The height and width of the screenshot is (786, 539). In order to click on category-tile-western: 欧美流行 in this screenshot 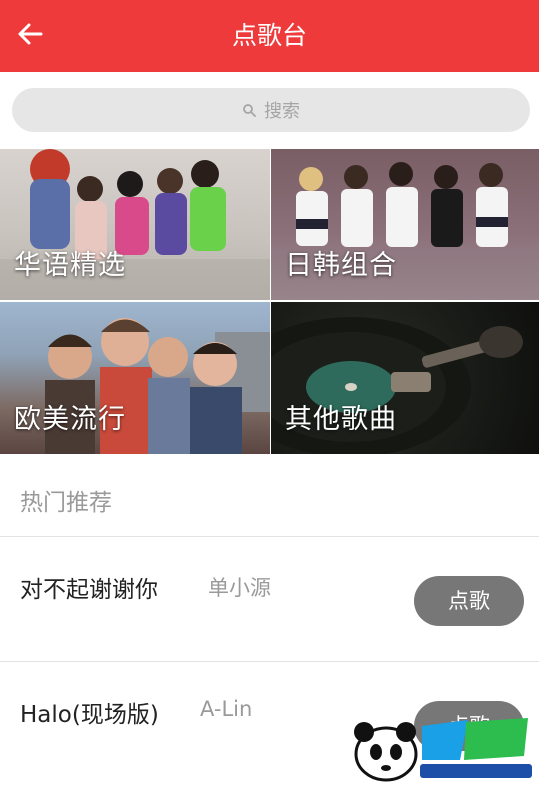, I will do `click(135, 378)`.